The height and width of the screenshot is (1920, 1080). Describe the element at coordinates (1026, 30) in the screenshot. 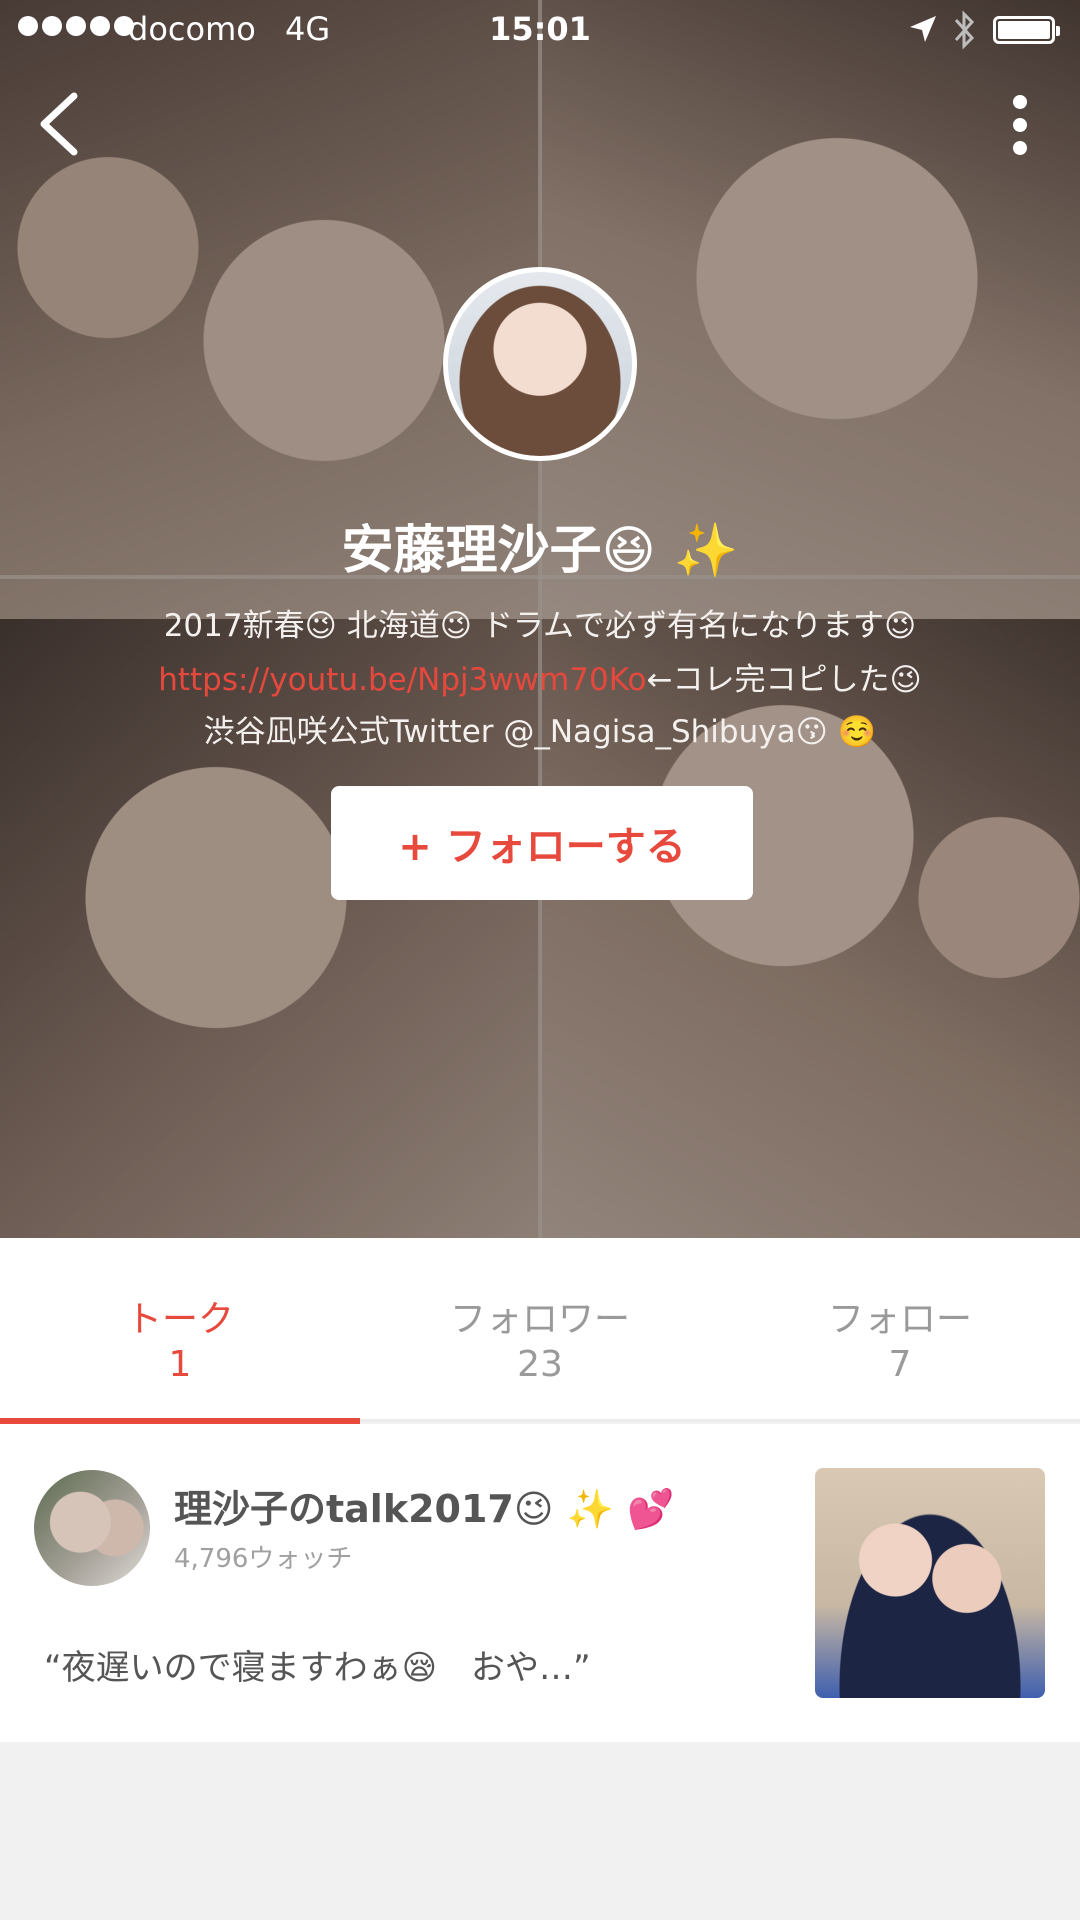

I see `battery-icon` at that location.